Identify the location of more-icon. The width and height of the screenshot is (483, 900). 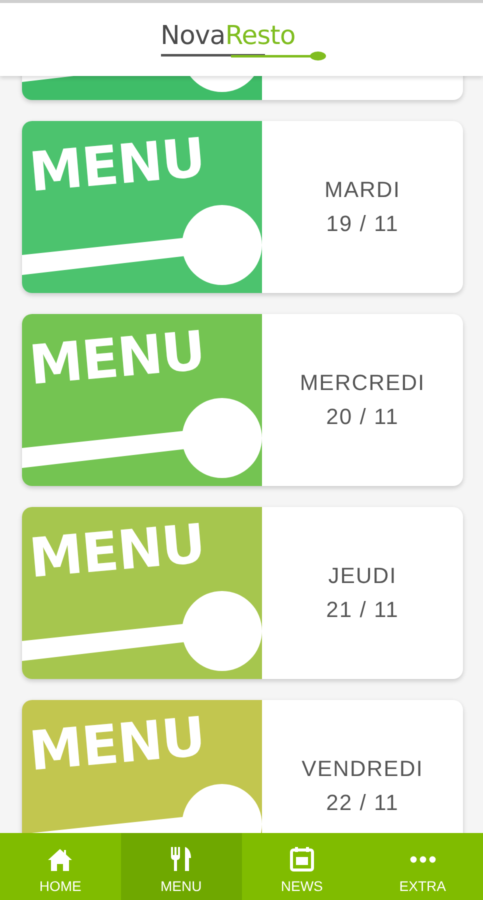
(423, 859).